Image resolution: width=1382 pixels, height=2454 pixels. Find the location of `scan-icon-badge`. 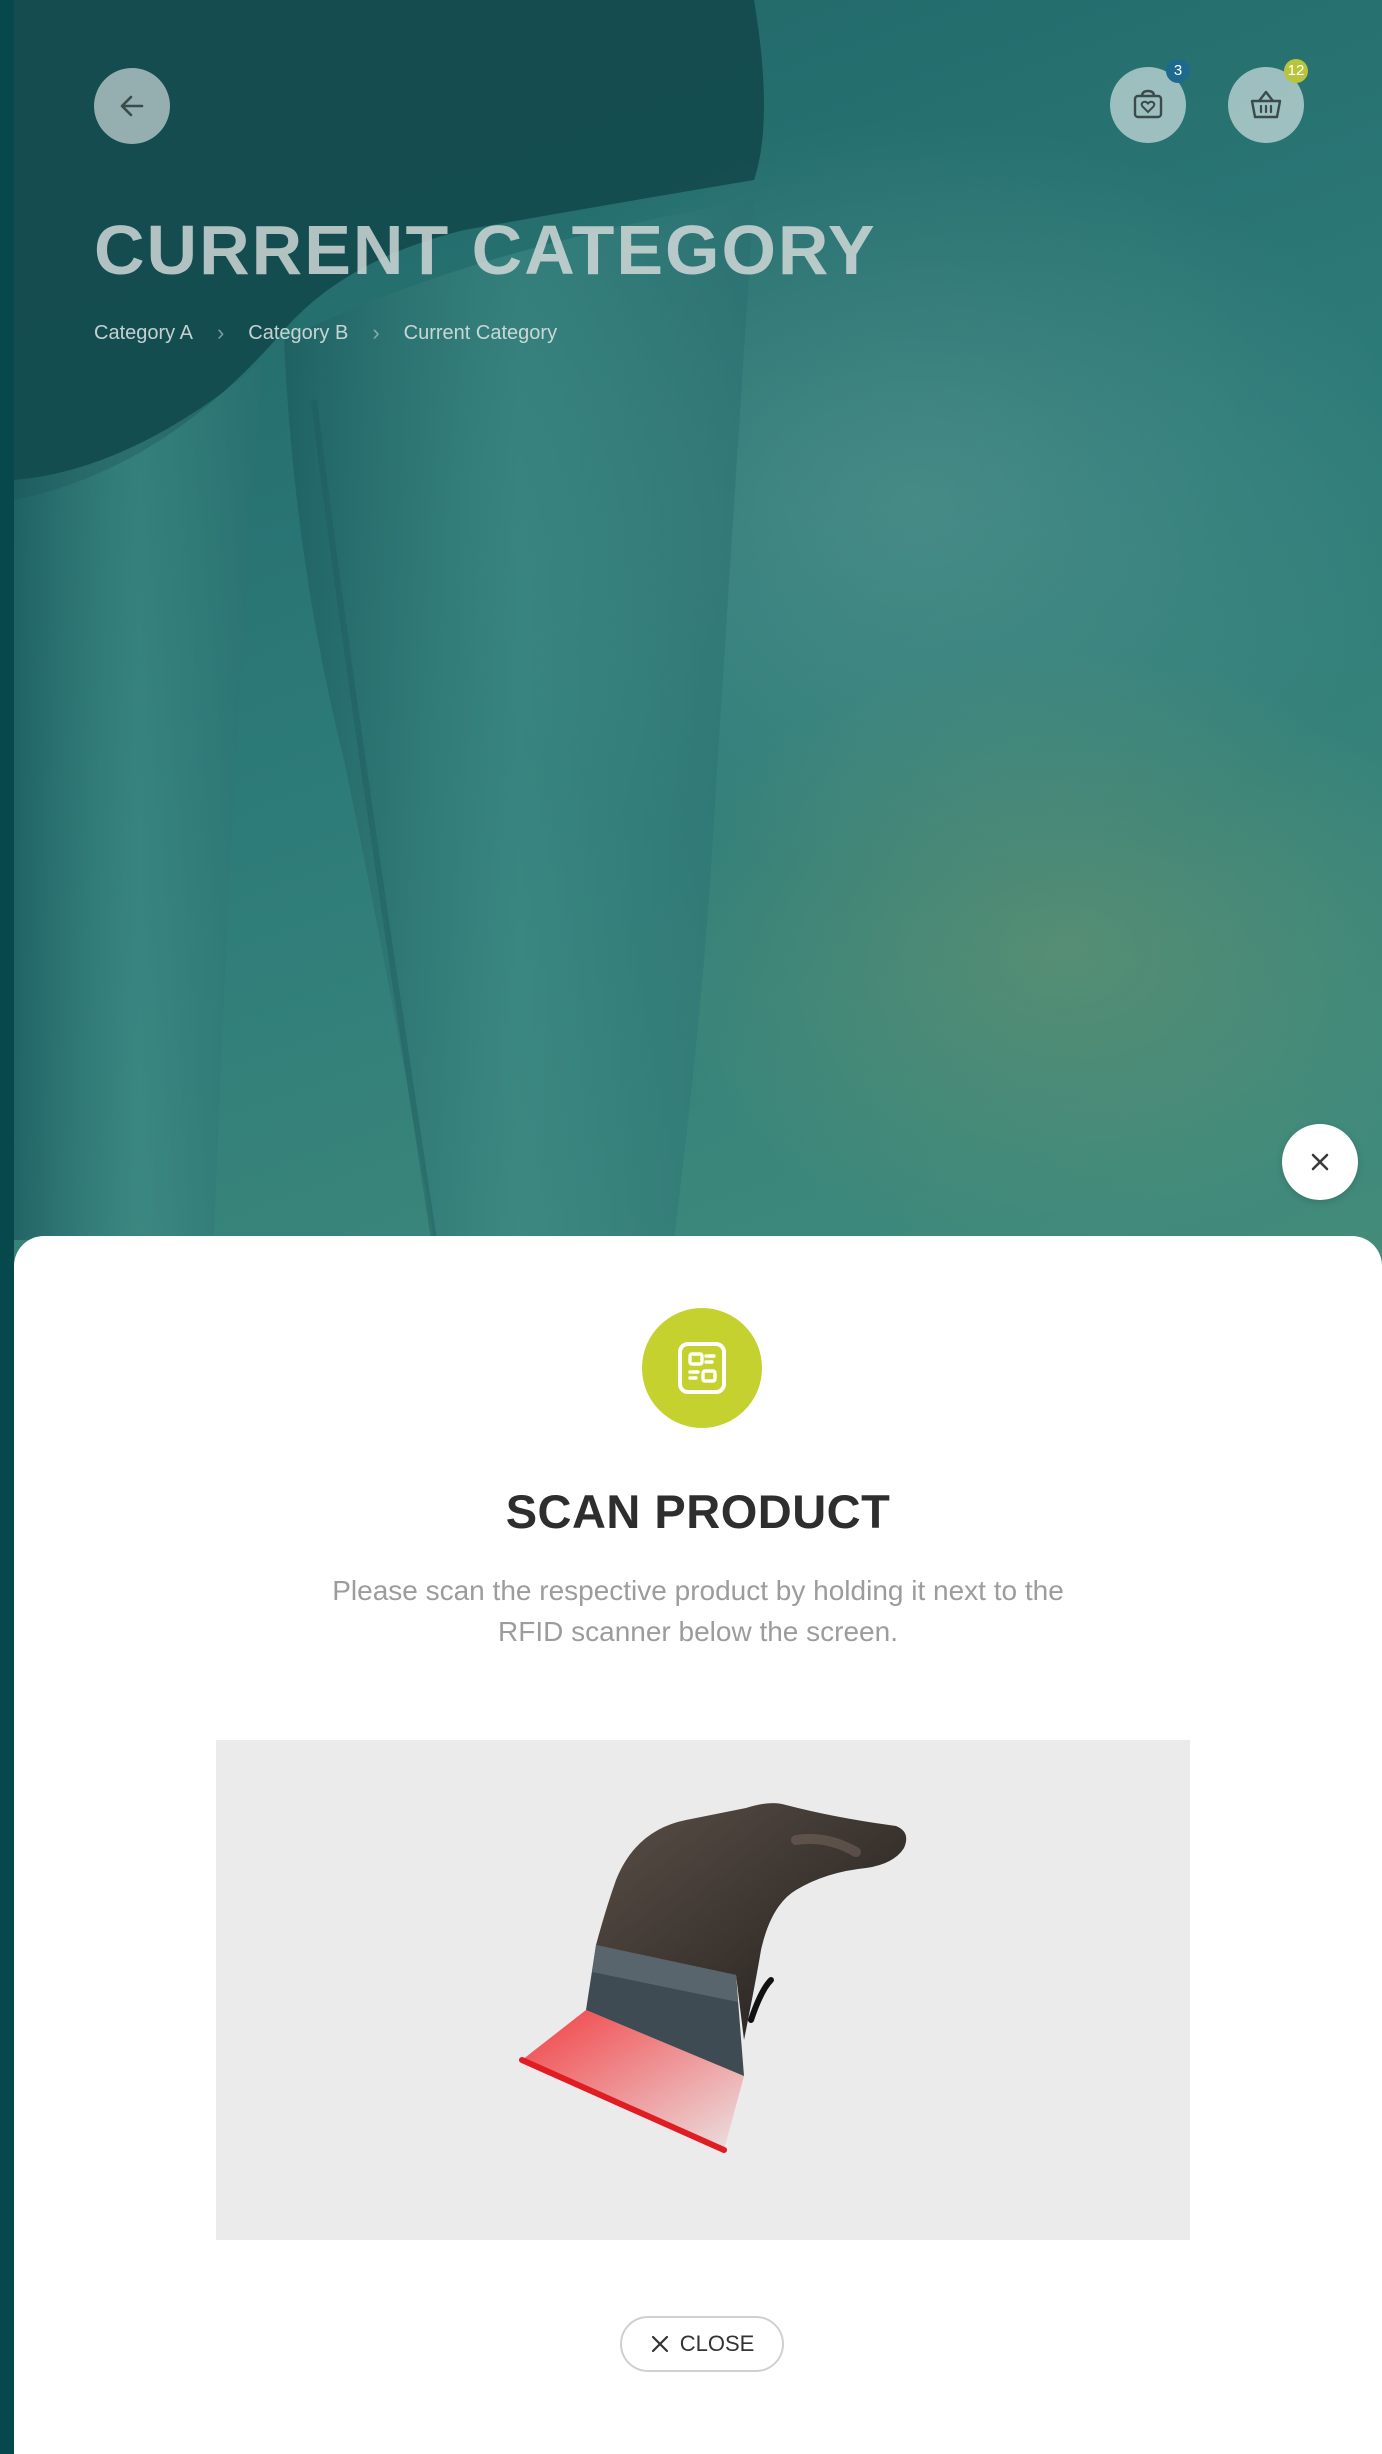

scan-icon-badge is located at coordinates (702, 1368).